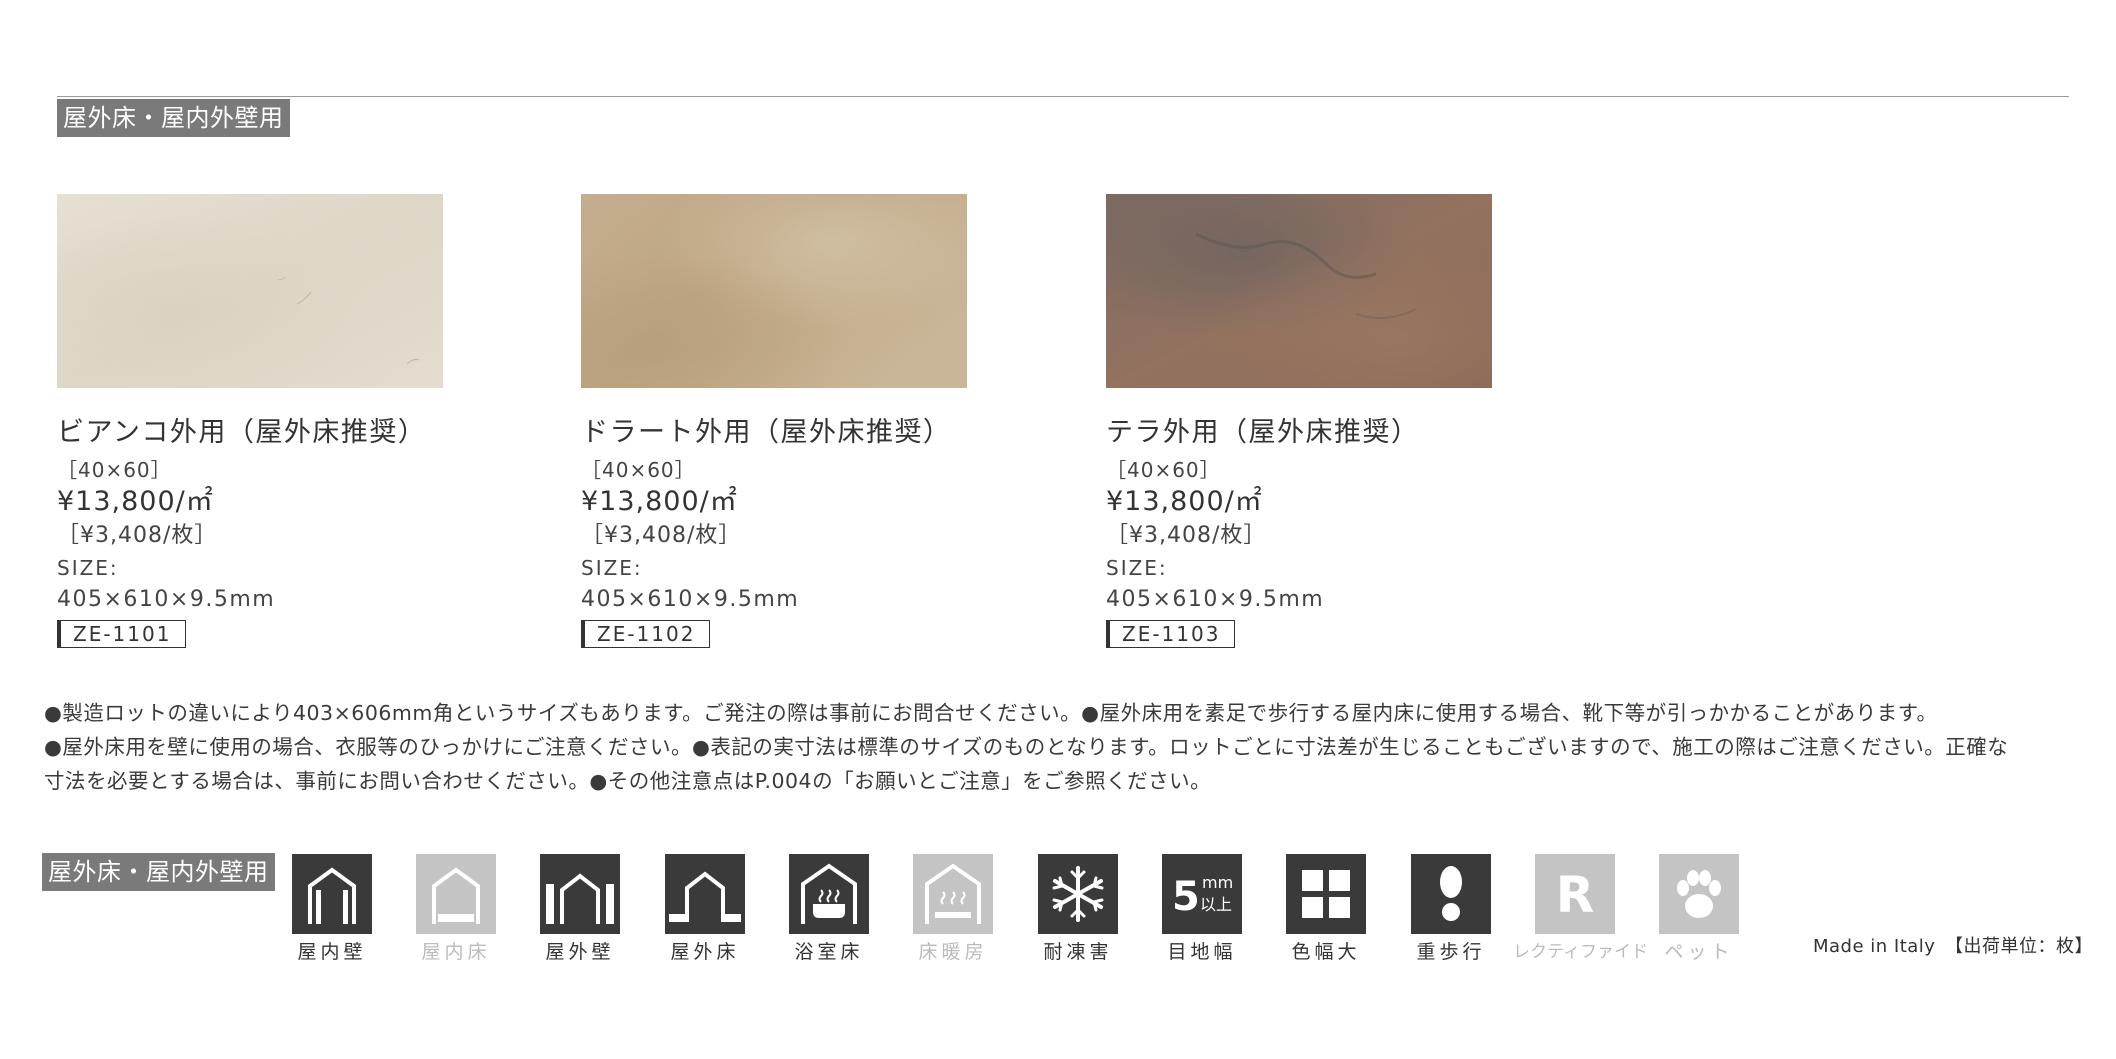 This screenshot has width=2116, height=1059. I want to click on section-label-top: 屋外床・屋内外壁用, so click(173, 118).